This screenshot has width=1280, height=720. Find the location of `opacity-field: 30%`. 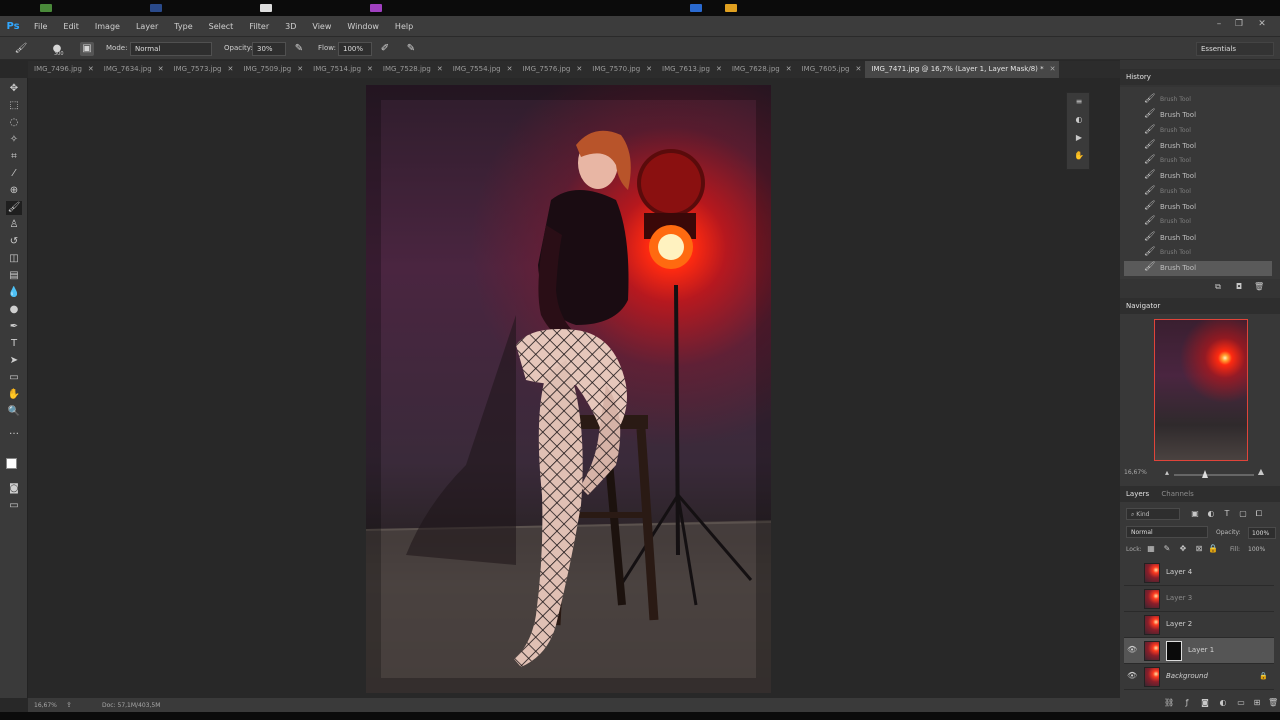

opacity-field: 30% is located at coordinates (269, 49).